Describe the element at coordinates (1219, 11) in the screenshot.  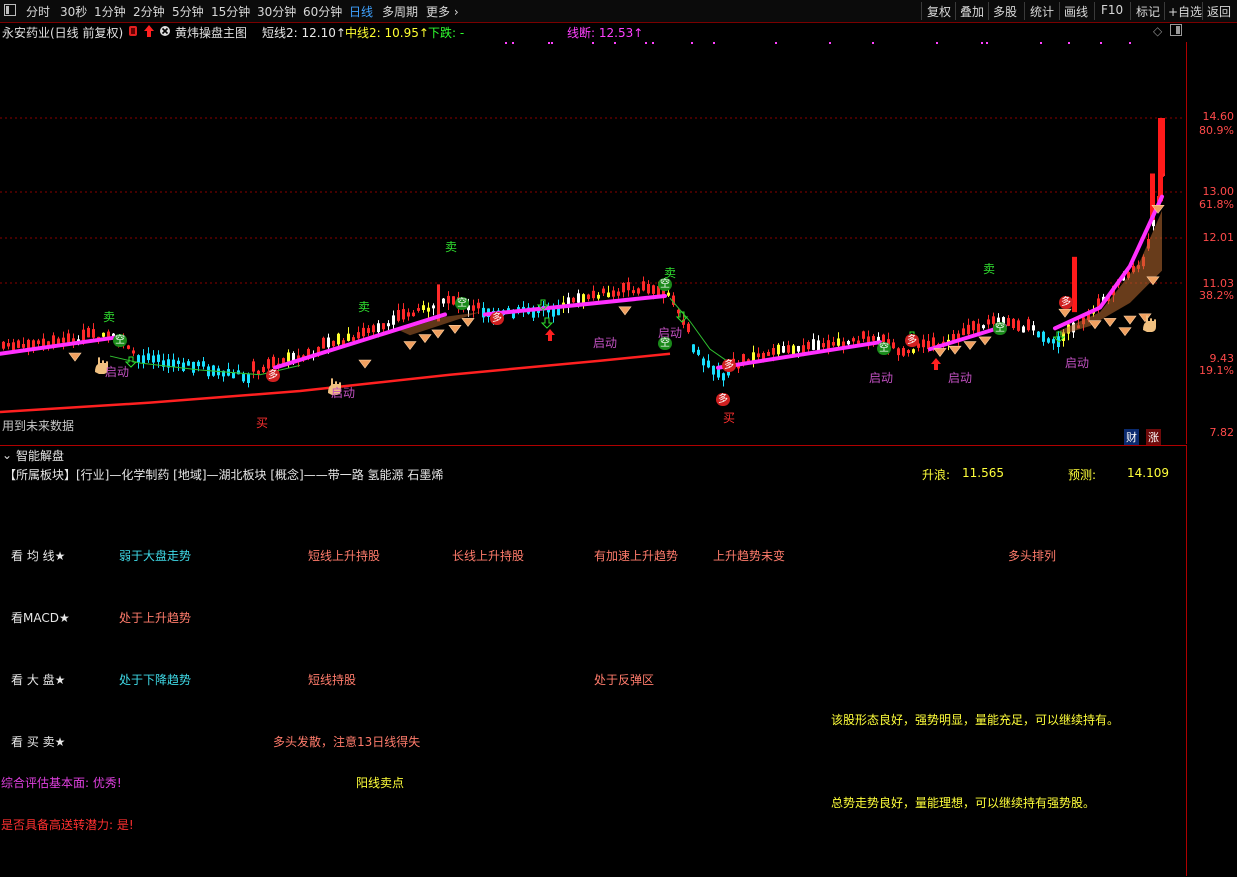
I see `back-button: 返回` at that location.